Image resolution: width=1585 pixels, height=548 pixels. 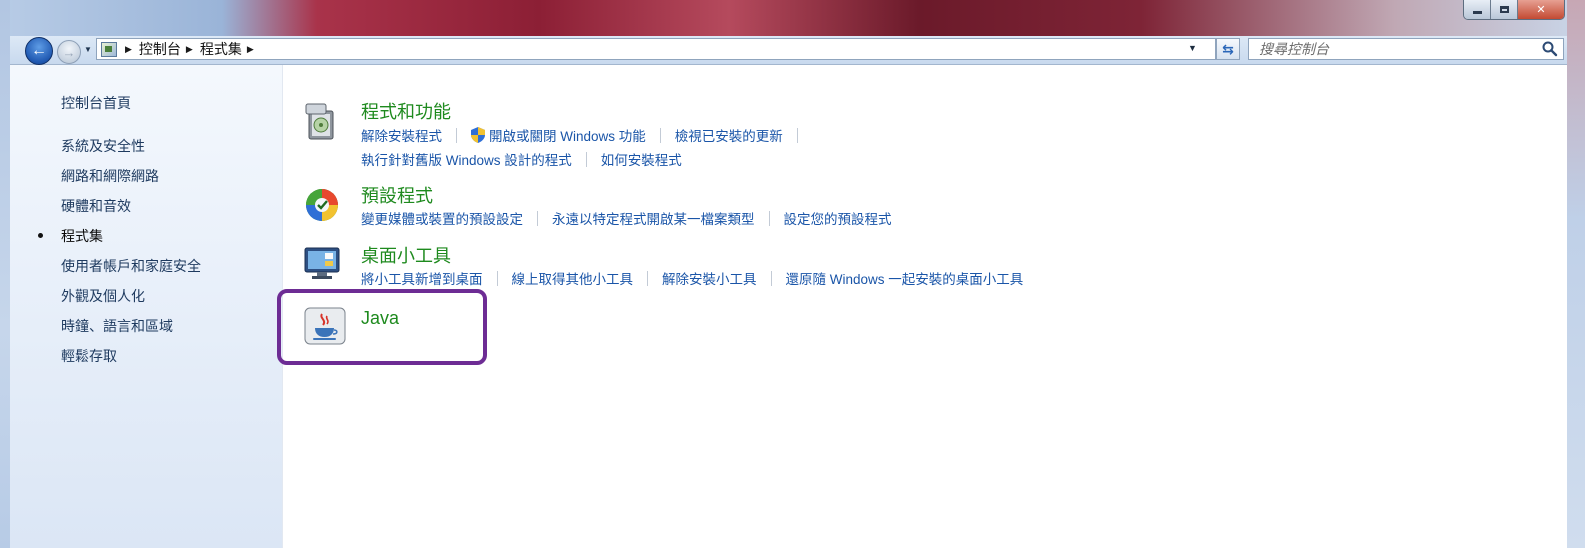 I want to click on address-toolbar: ← → ▼ ▶ 控制台 ▶ 程式集 ▶ ▼ ⇆, so click(x=788, y=50).